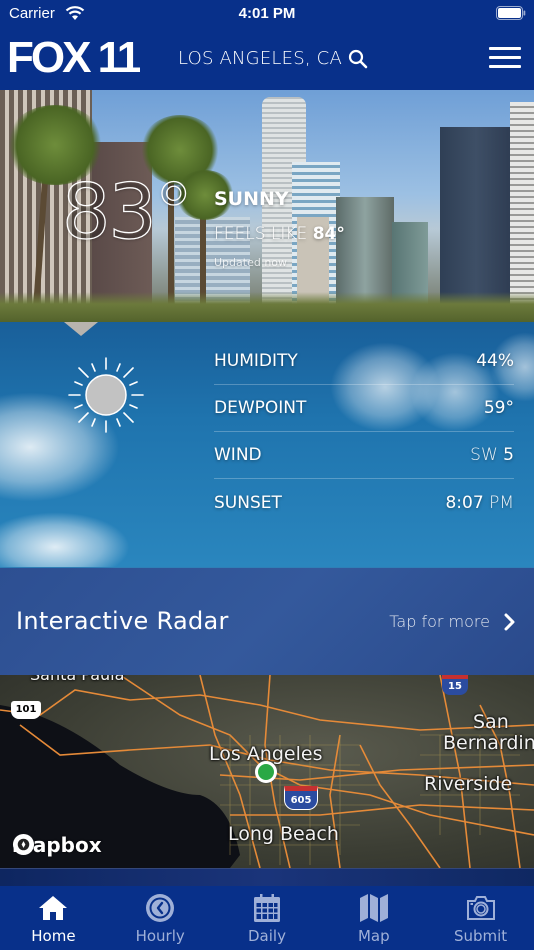 The height and width of the screenshot is (950, 534). What do you see at coordinates (358, 58) in the screenshot?
I see `search-icon` at bounding box center [358, 58].